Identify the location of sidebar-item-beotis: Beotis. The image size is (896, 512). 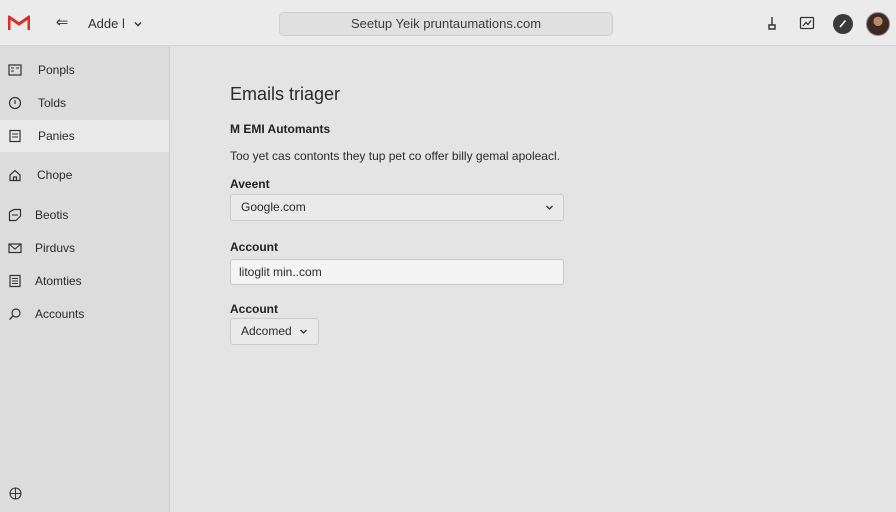
(84, 215).